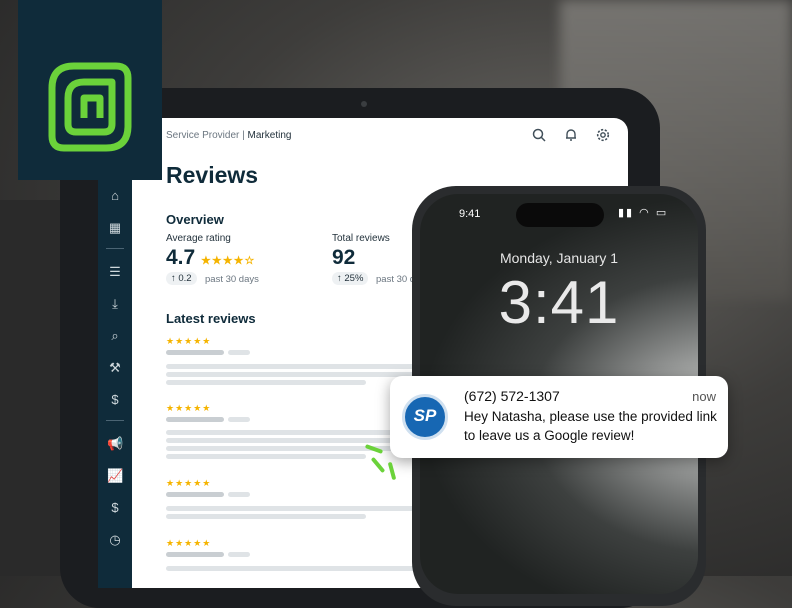  I want to click on total-reviews-label: Total reviews, so click(361, 238).